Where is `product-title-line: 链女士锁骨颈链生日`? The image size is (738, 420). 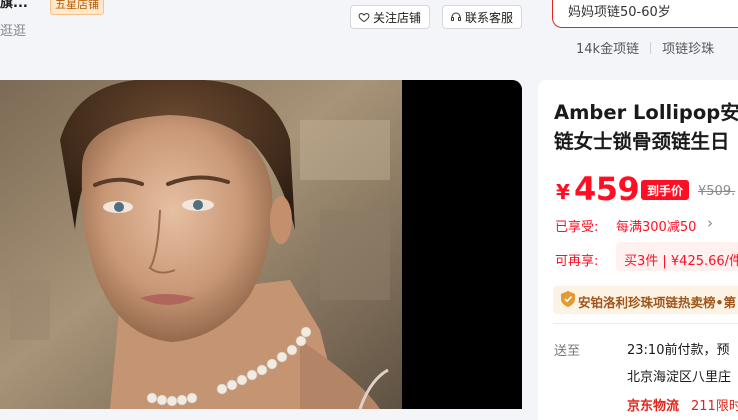 product-title-line: 链女士锁骨颈链生日 is located at coordinates (642, 141).